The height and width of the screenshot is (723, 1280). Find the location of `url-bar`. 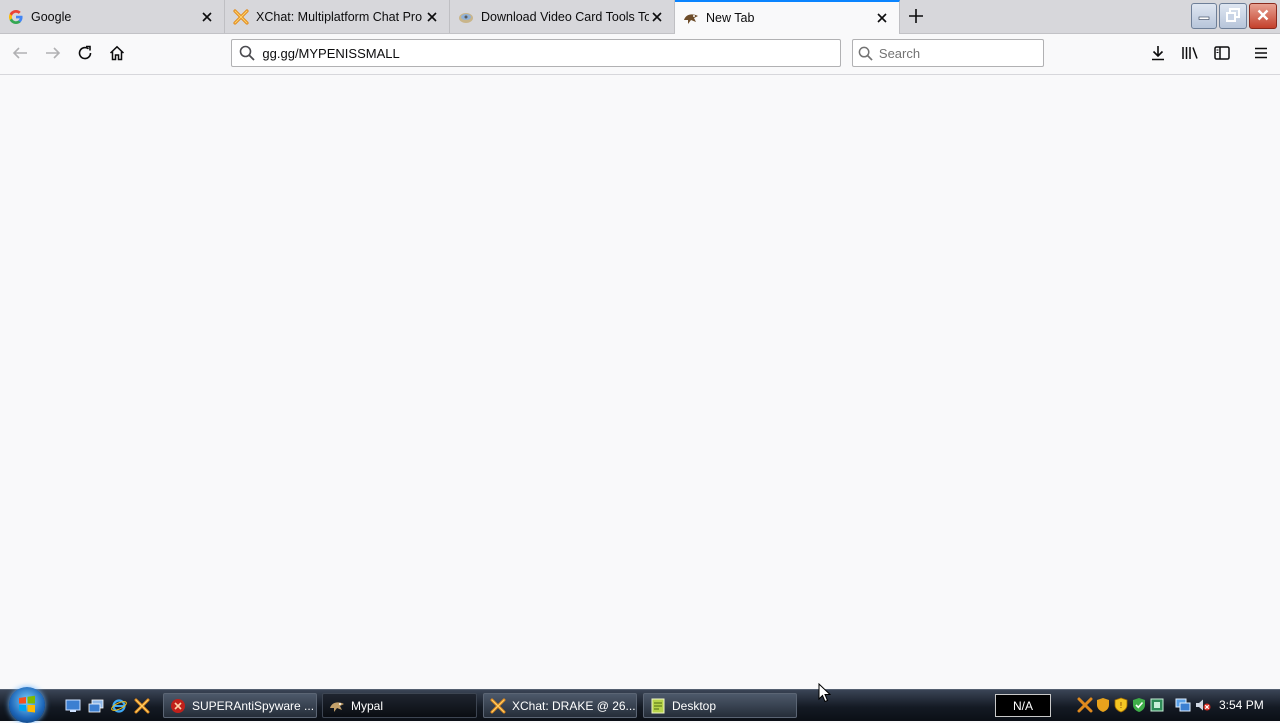

url-bar is located at coordinates (536, 53).